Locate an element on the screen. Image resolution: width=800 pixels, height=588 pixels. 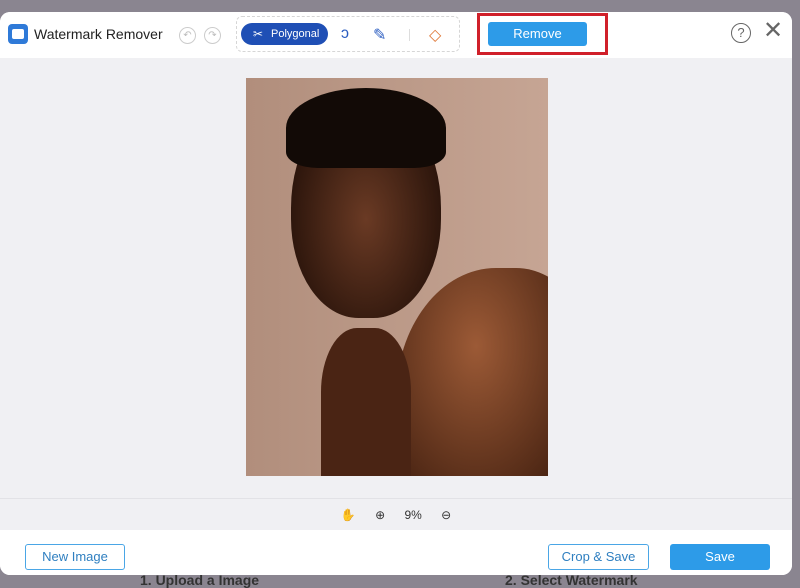
footer: New Image Crop & Save Save is located at coordinates (396, 552).